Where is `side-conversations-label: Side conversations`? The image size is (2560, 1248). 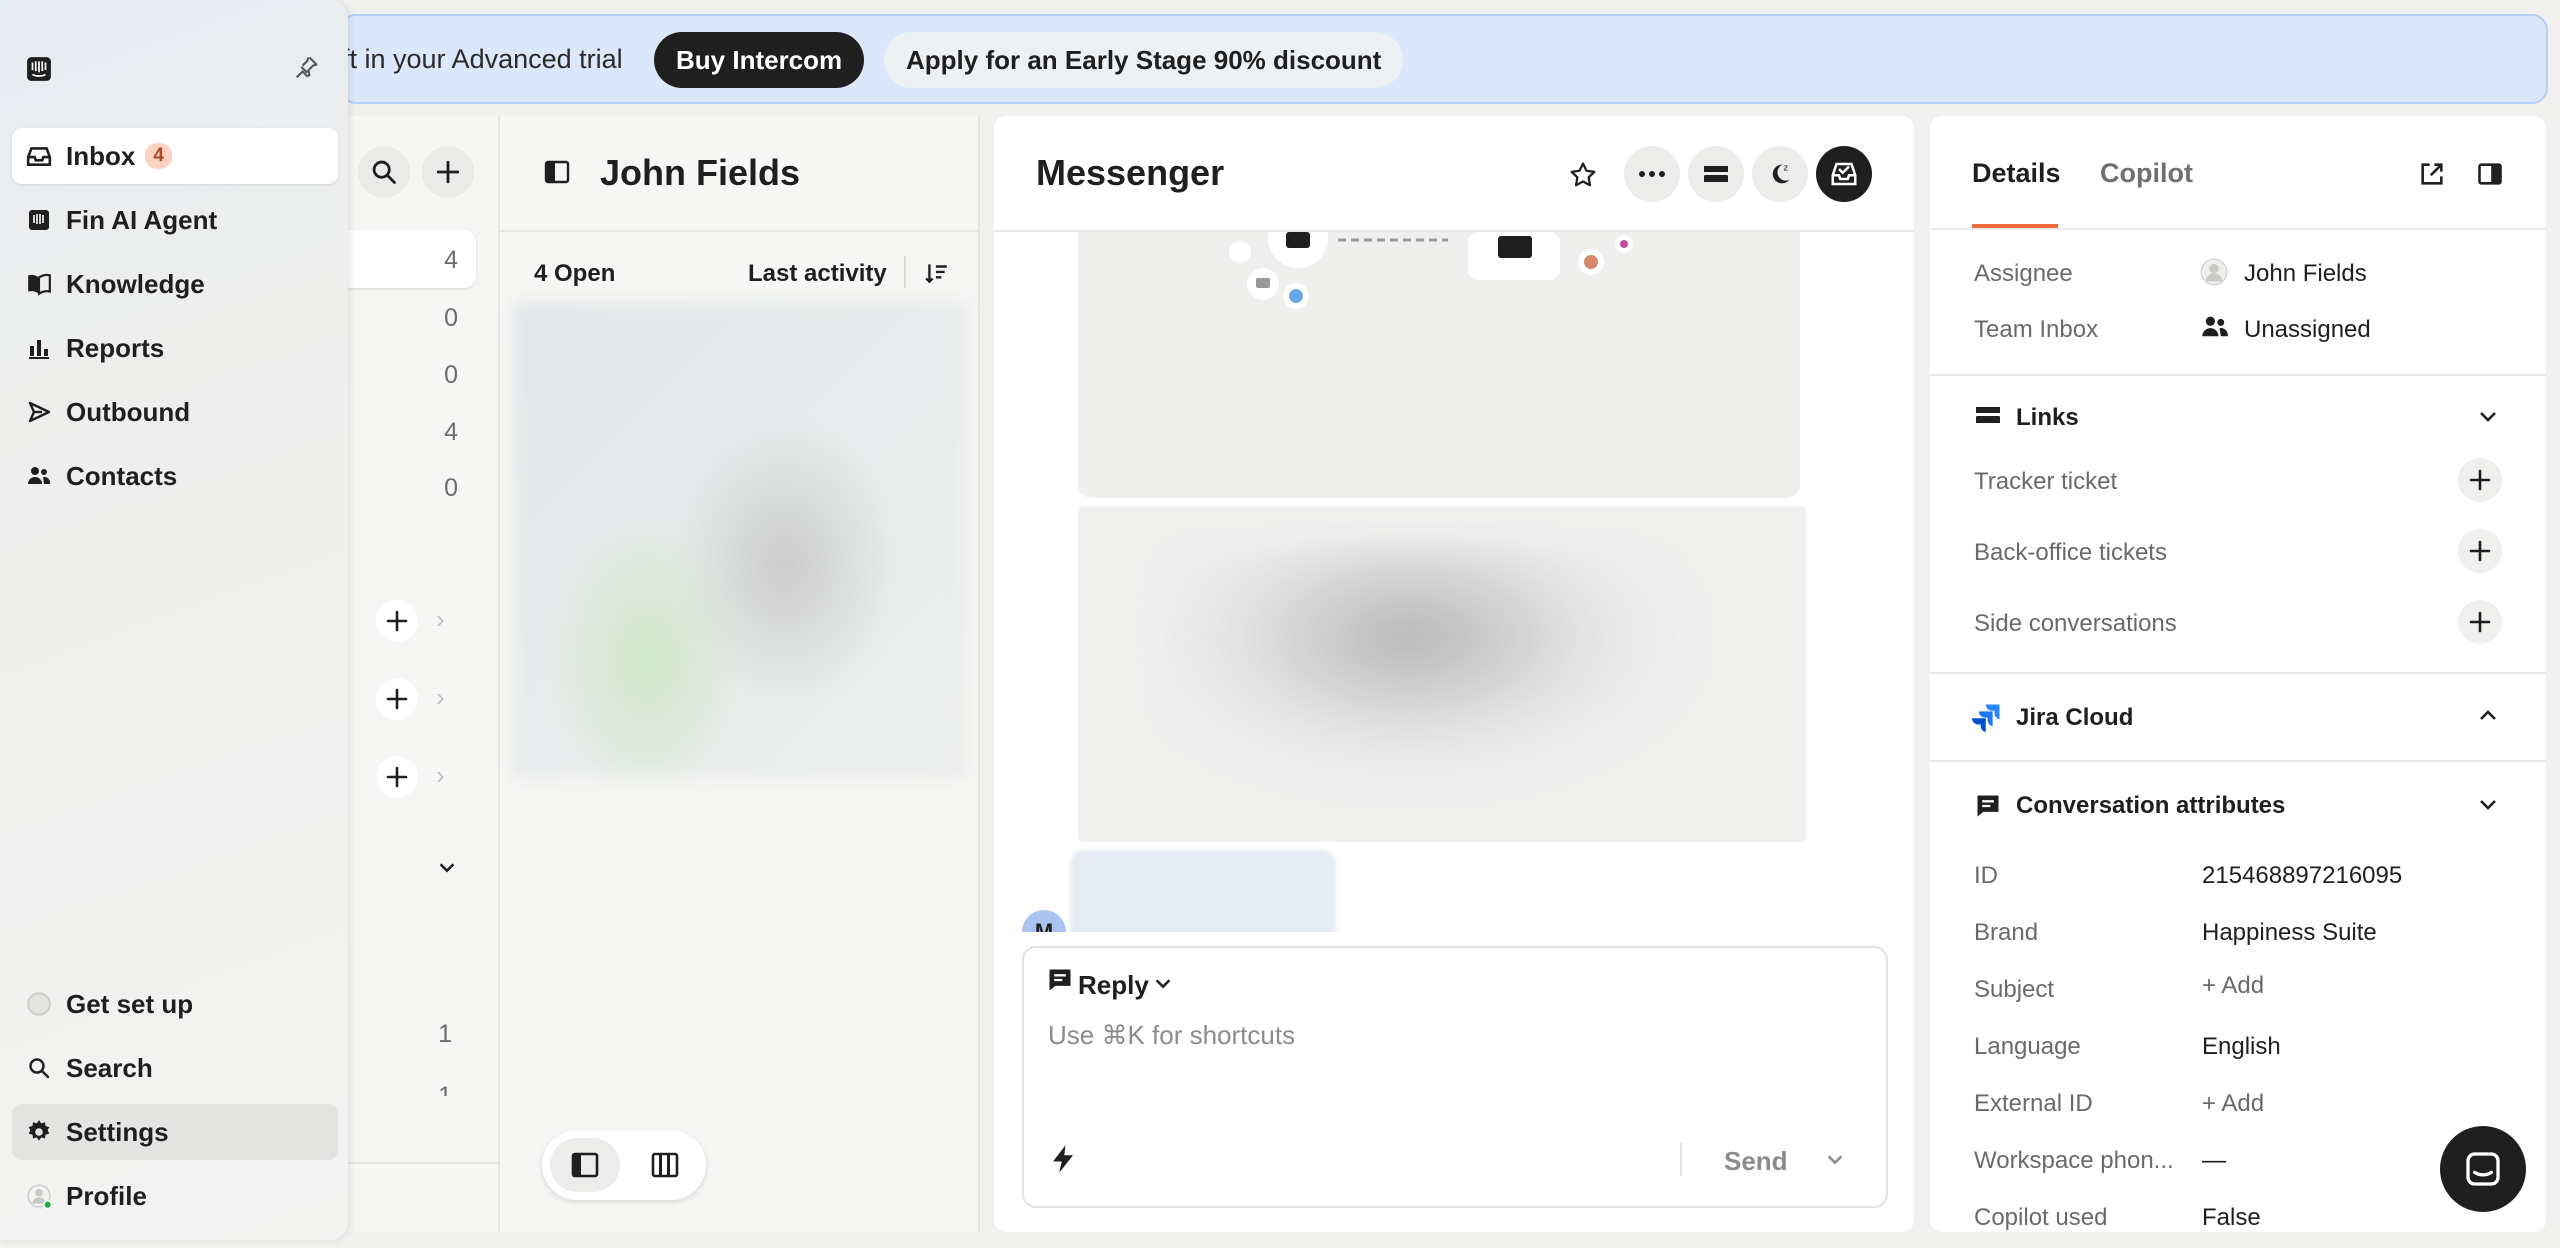 side-conversations-label: Side conversations is located at coordinates (2075, 623).